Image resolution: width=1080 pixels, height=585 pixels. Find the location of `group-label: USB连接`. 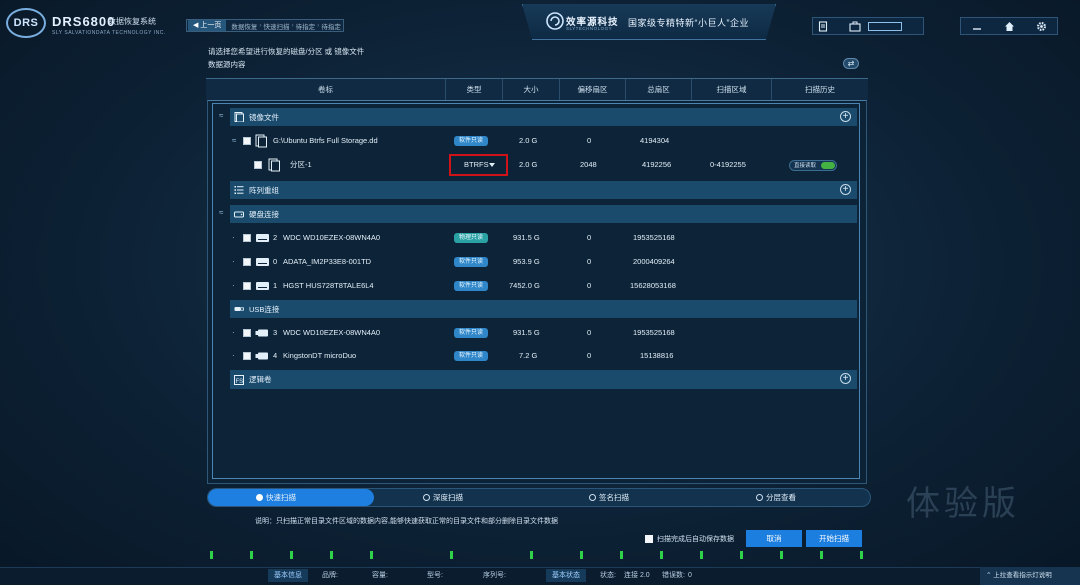

group-label: USB连接 is located at coordinates (264, 309).